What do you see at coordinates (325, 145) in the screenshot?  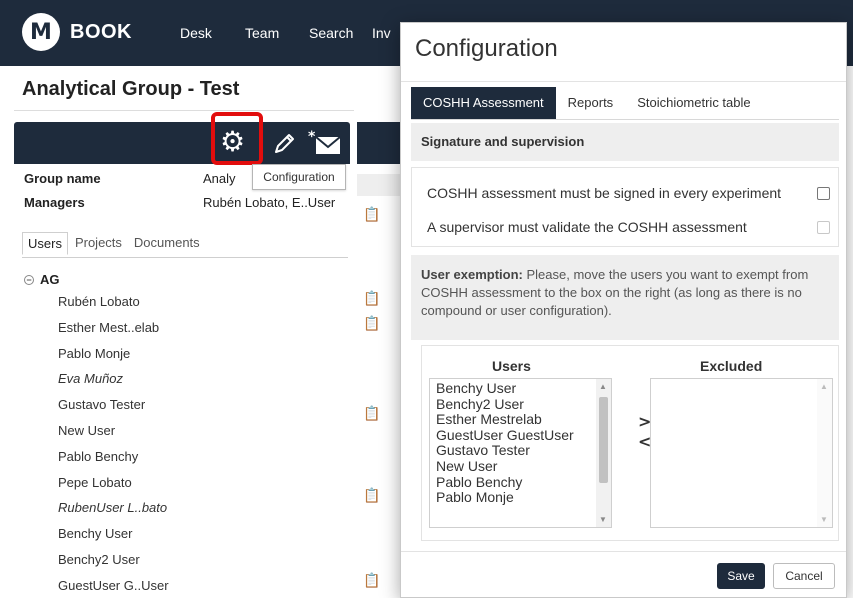 I see `mail-star-icon: *` at bounding box center [325, 145].